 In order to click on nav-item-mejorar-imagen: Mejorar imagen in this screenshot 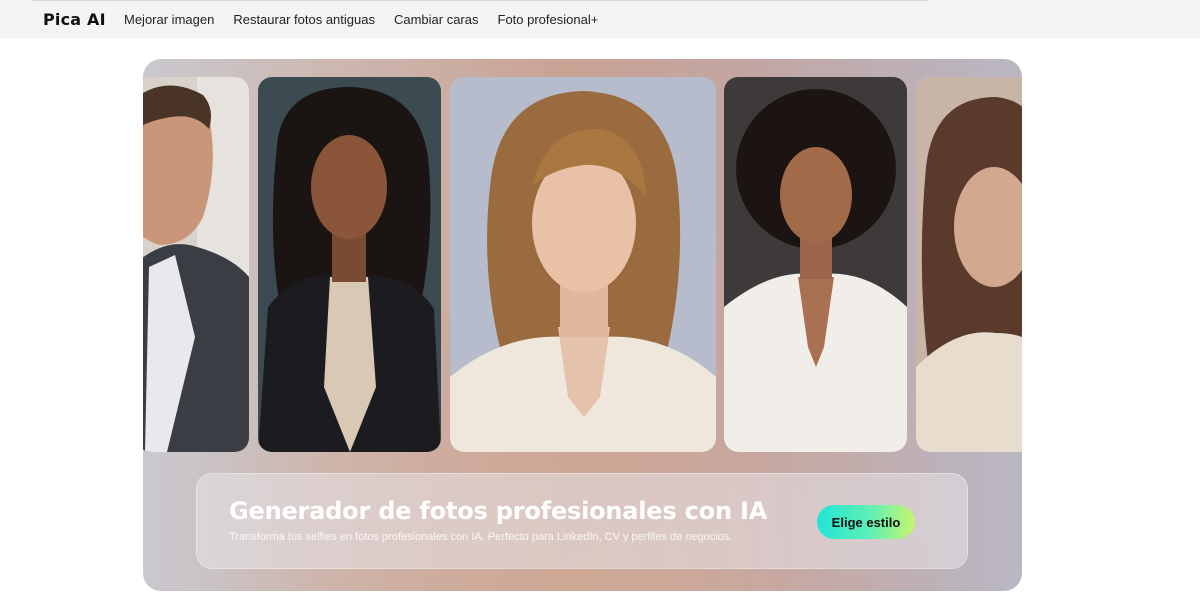, I will do `click(169, 19)`.